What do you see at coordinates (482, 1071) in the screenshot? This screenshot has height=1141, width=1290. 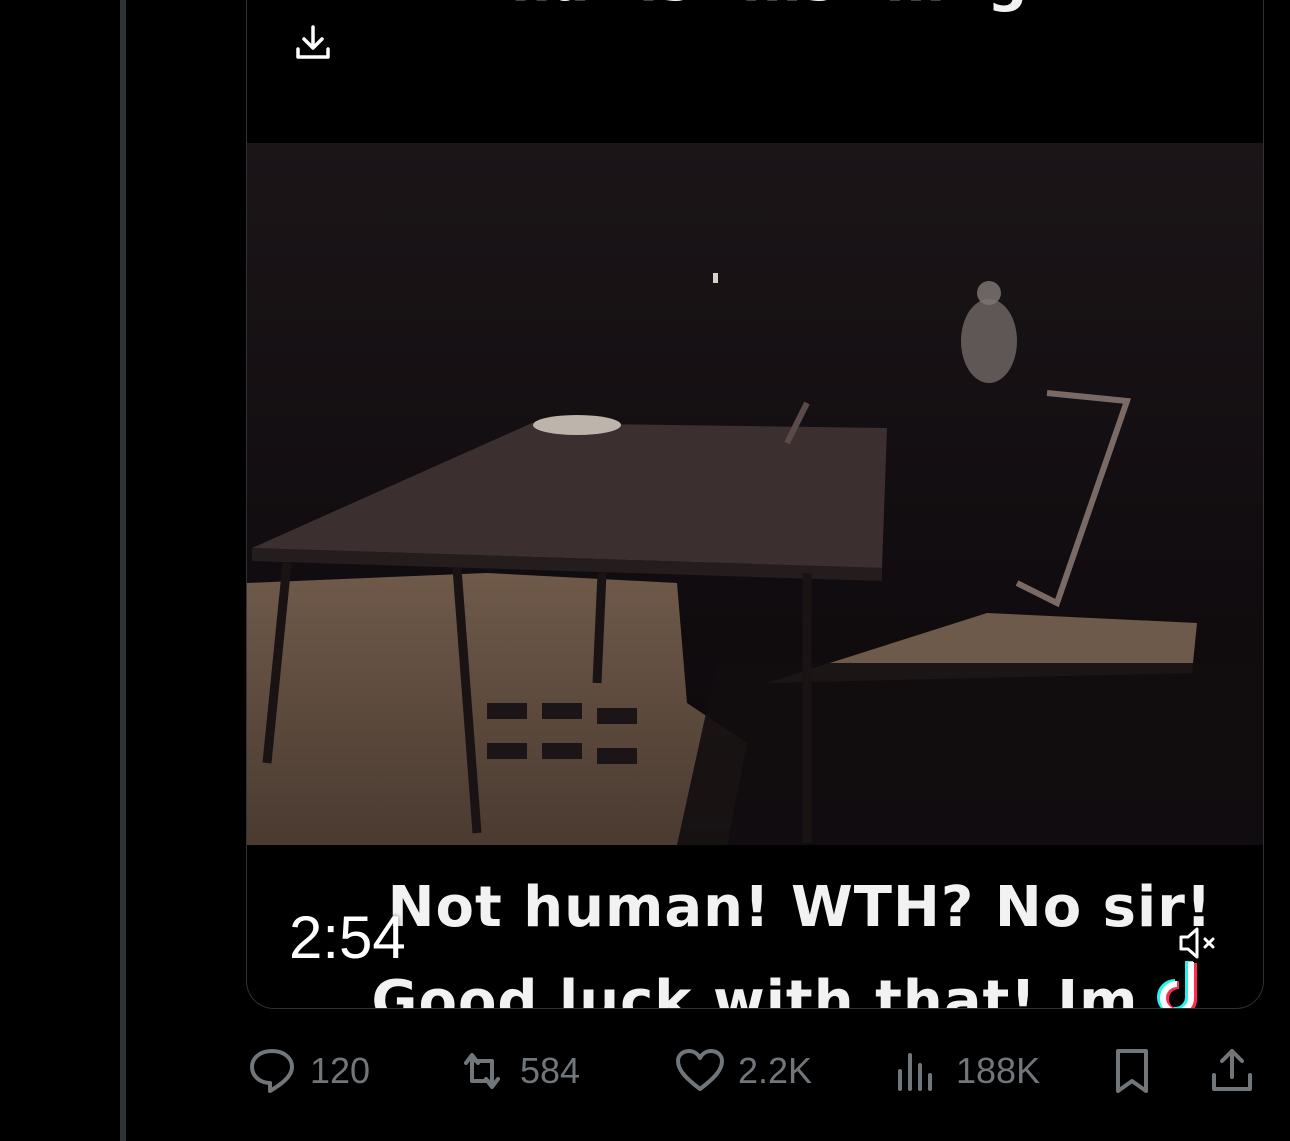 I see `repost-icon` at bounding box center [482, 1071].